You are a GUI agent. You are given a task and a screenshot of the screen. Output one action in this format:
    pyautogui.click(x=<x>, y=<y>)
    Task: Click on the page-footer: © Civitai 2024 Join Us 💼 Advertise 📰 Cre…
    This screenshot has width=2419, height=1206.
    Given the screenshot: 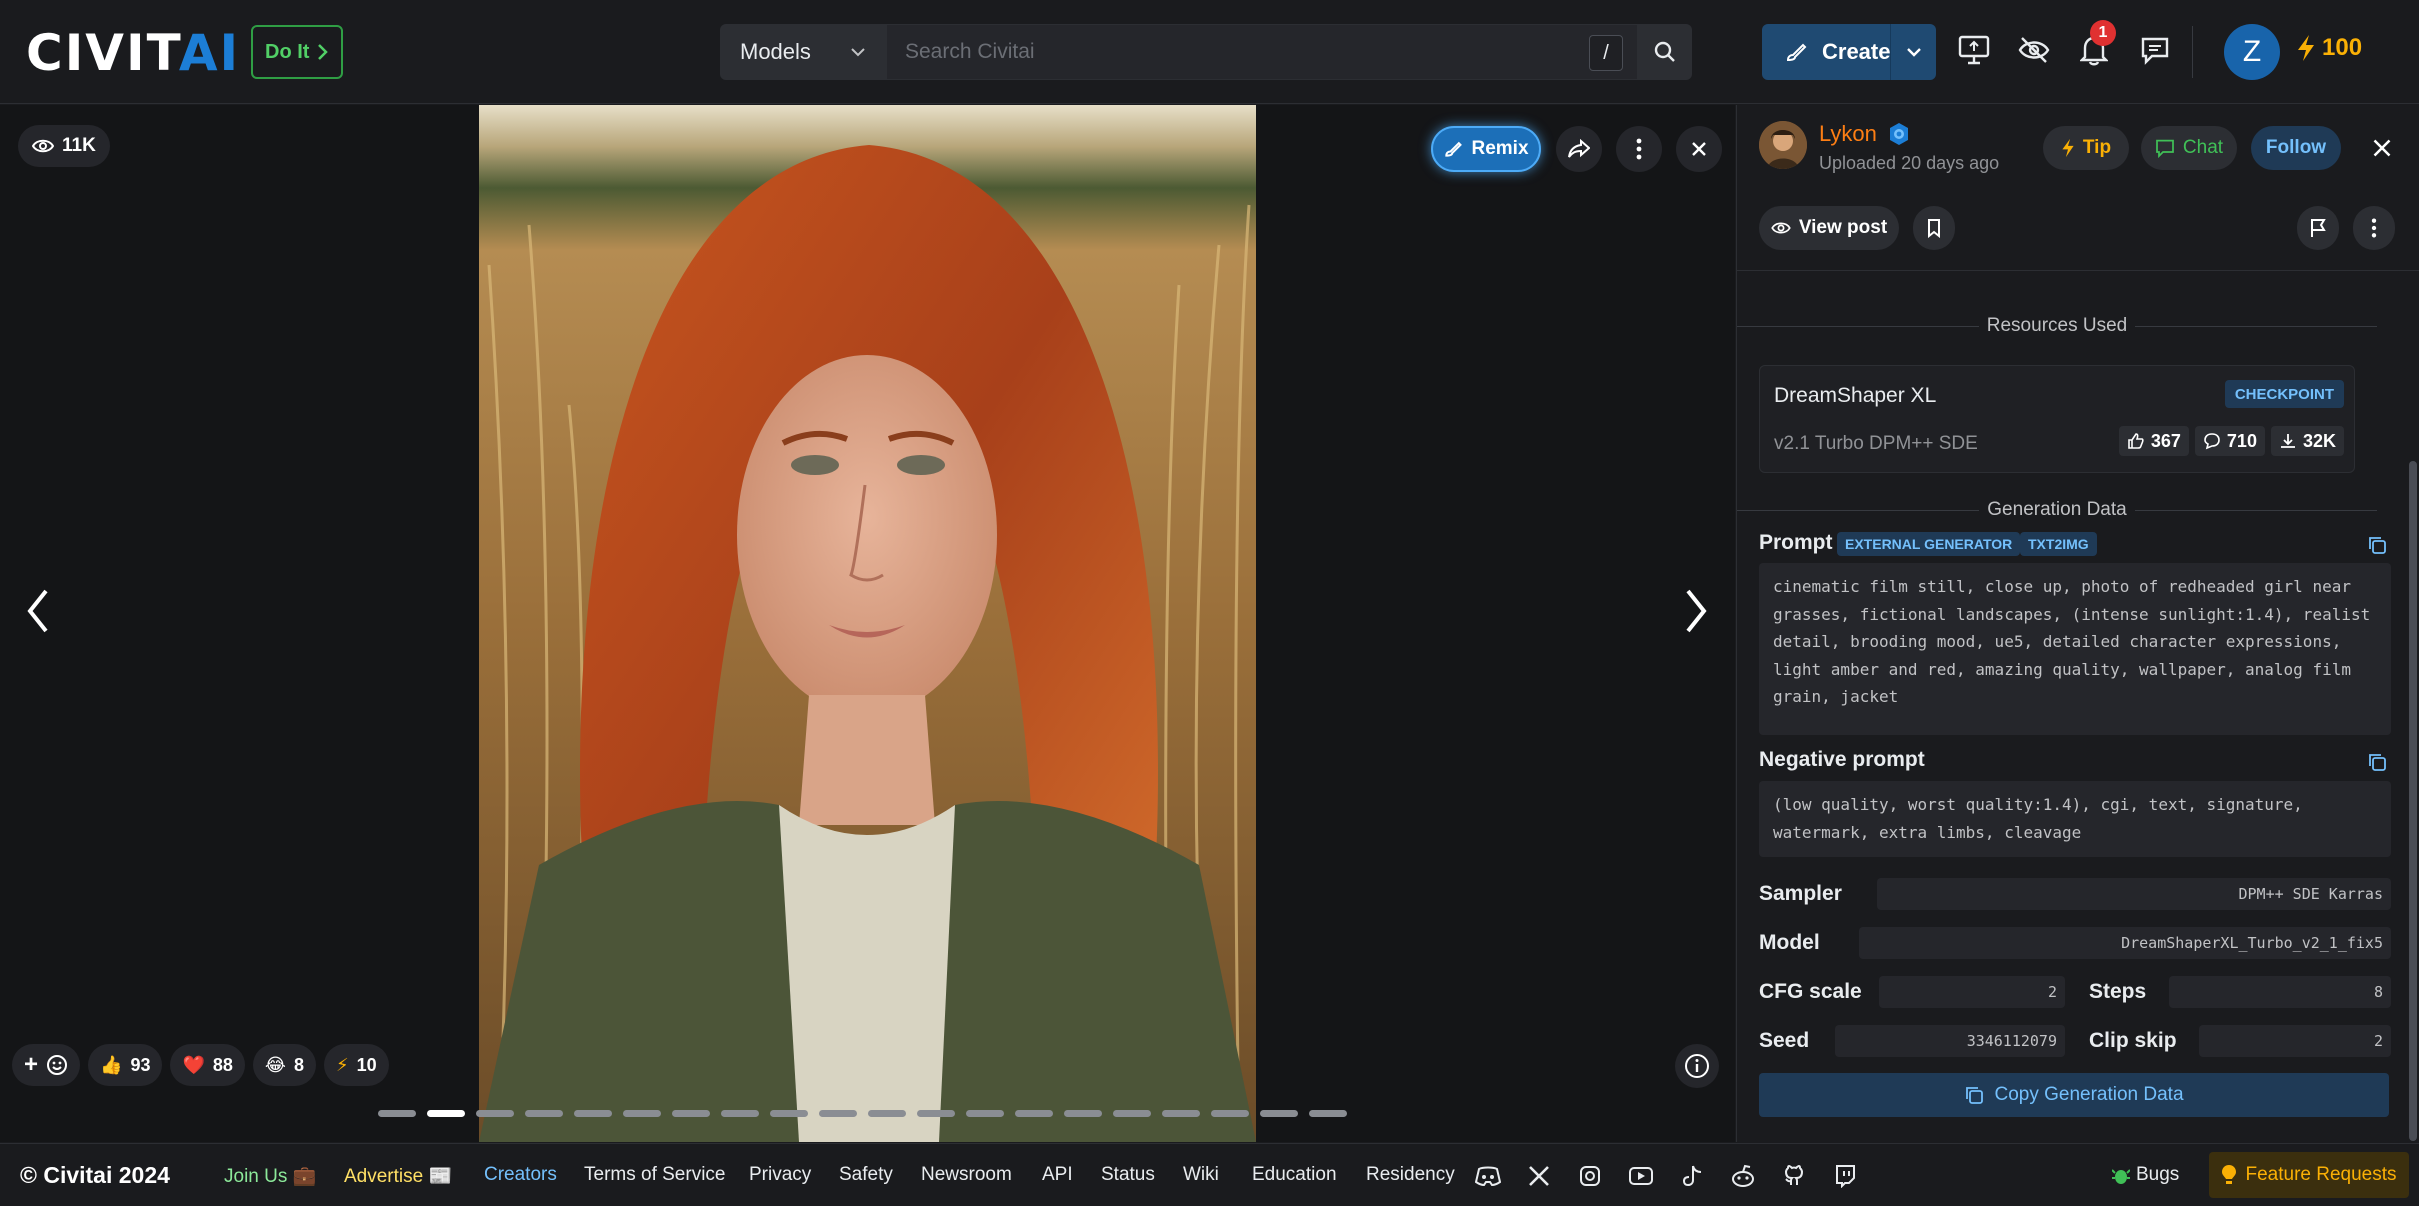 What is the action you would take?
    pyautogui.click(x=1209, y=1174)
    